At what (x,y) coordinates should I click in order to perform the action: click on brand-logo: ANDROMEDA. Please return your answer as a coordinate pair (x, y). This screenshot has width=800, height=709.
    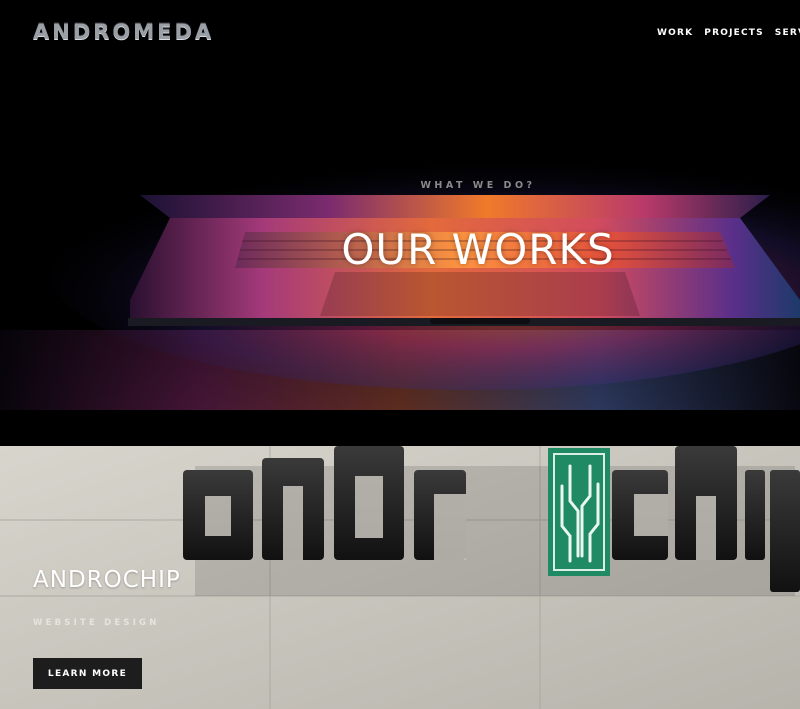
    Looking at the image, I should click on (123, 32).